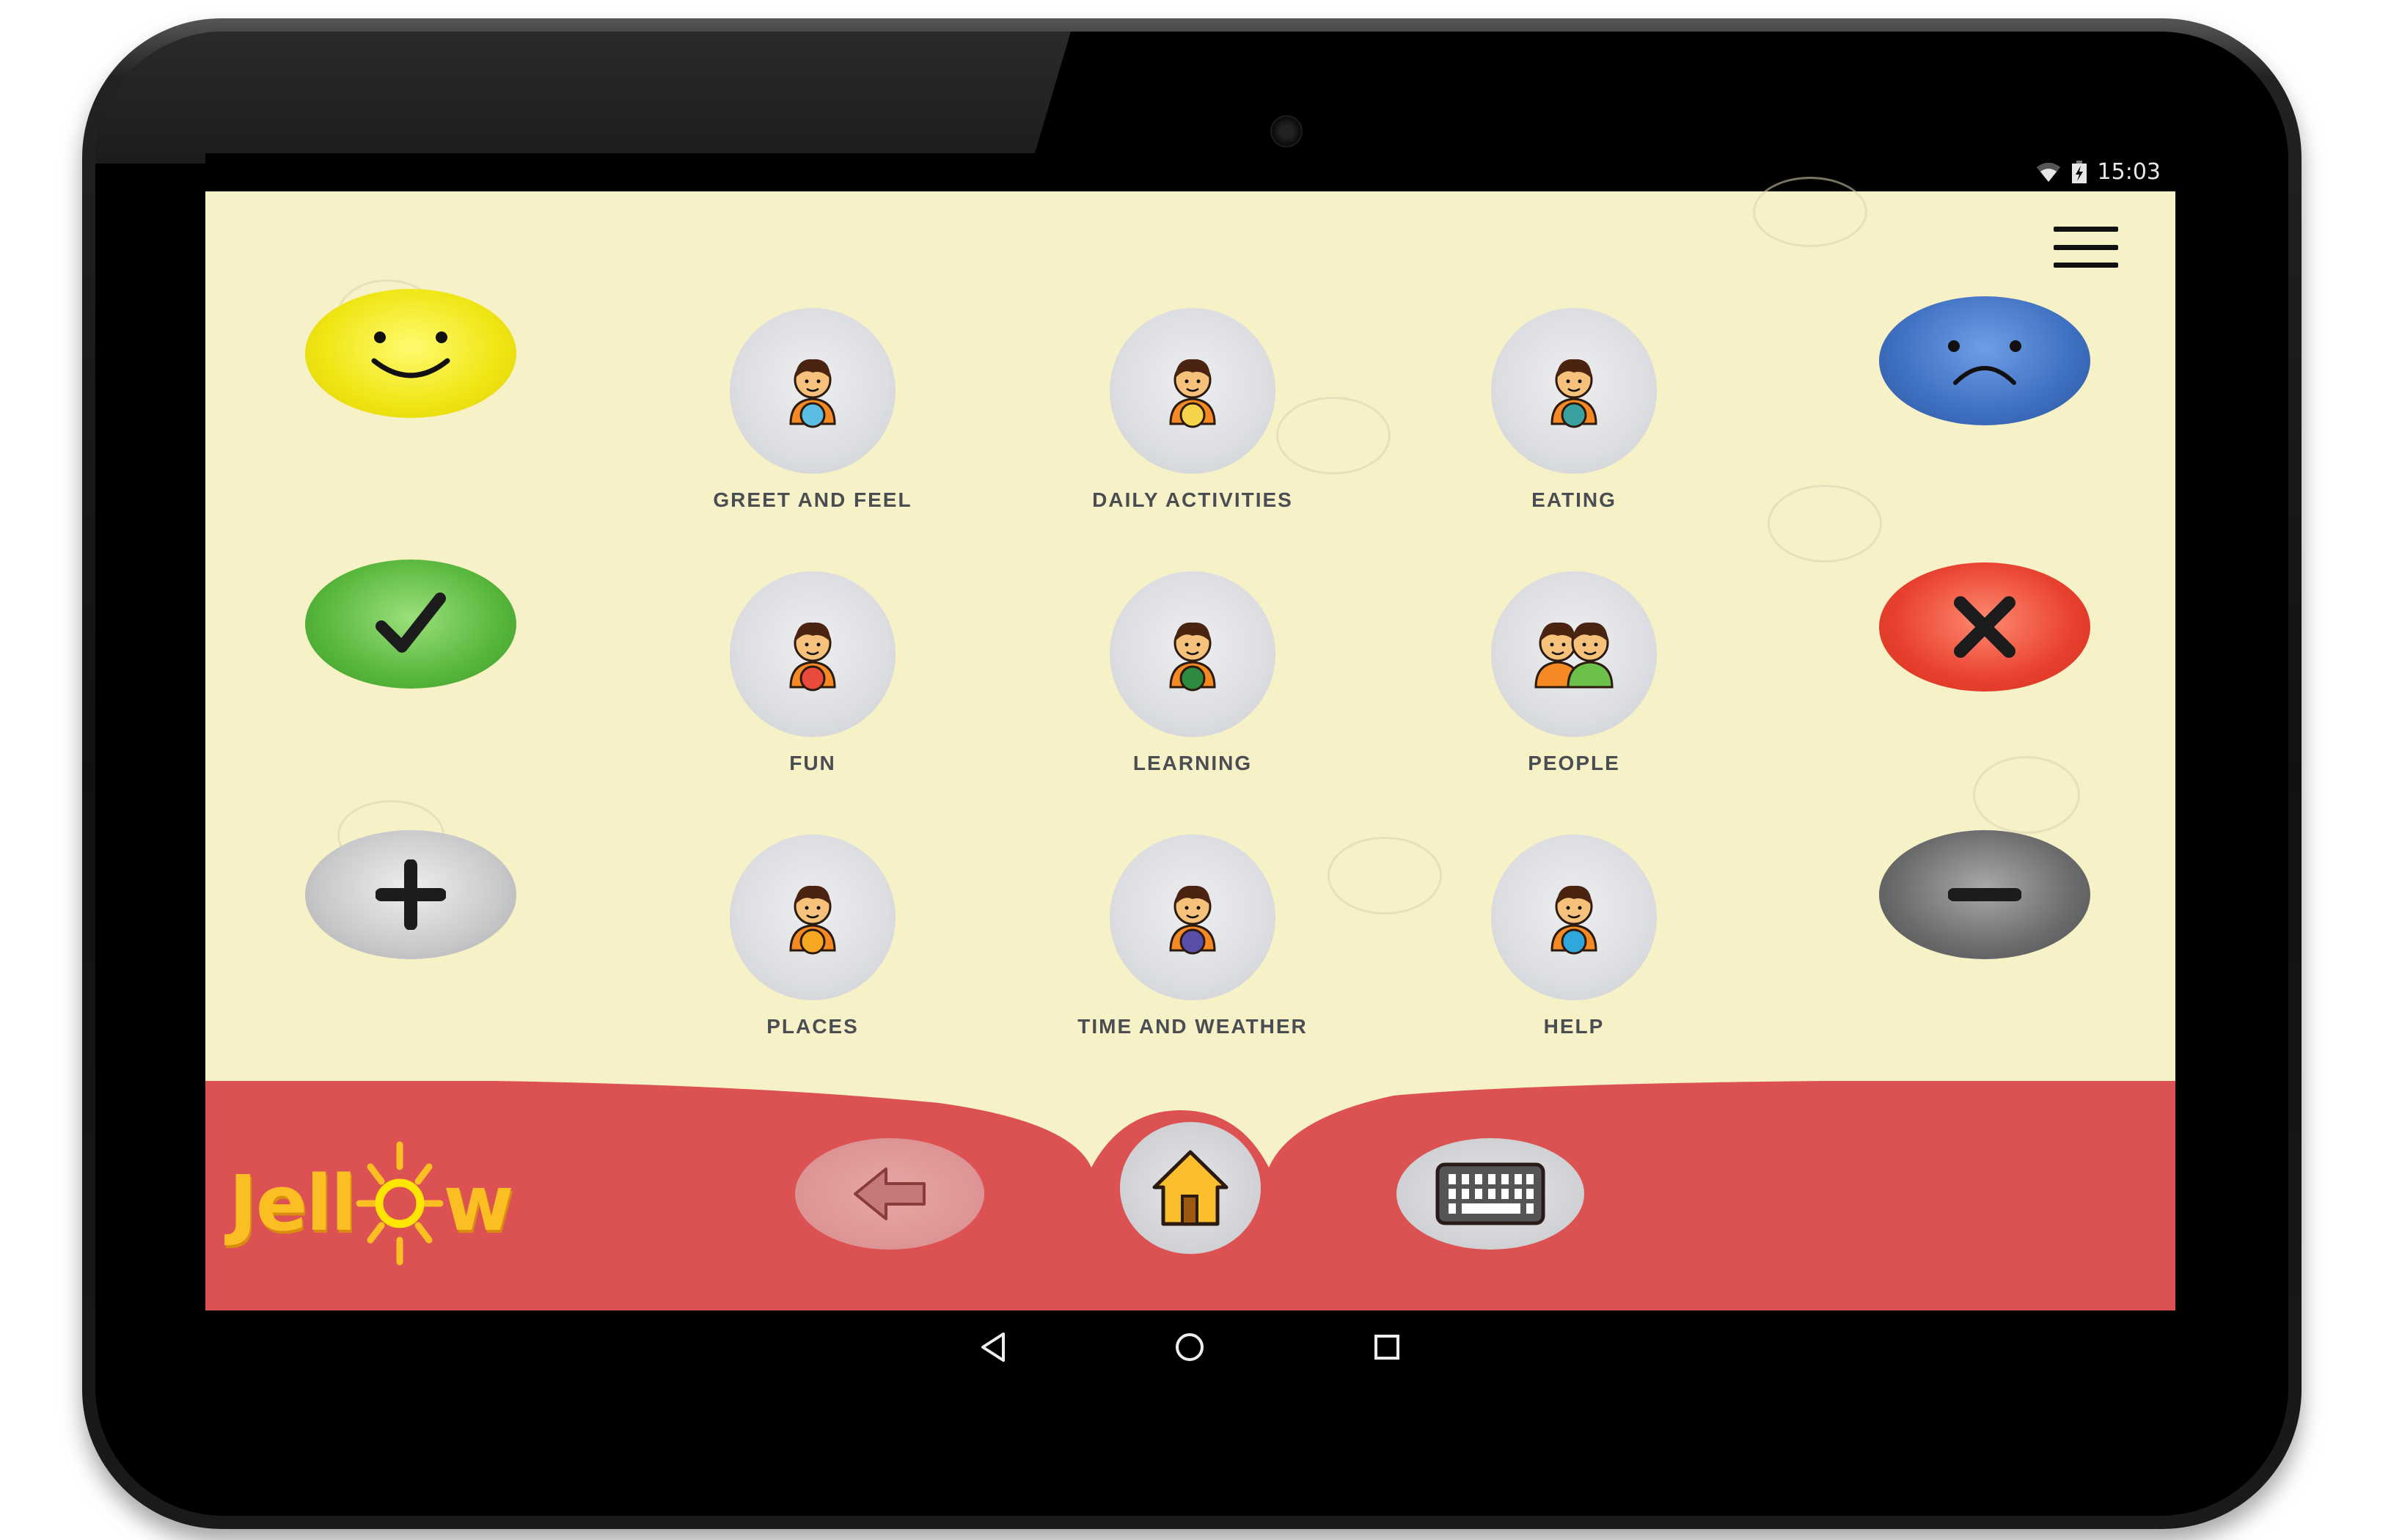 The width and height of the screenshot is (2391, 1540). What do you see at coordinates (812, 763) in the screenshot?
I see `category-label: FUN` at bounding box center [812, 763].